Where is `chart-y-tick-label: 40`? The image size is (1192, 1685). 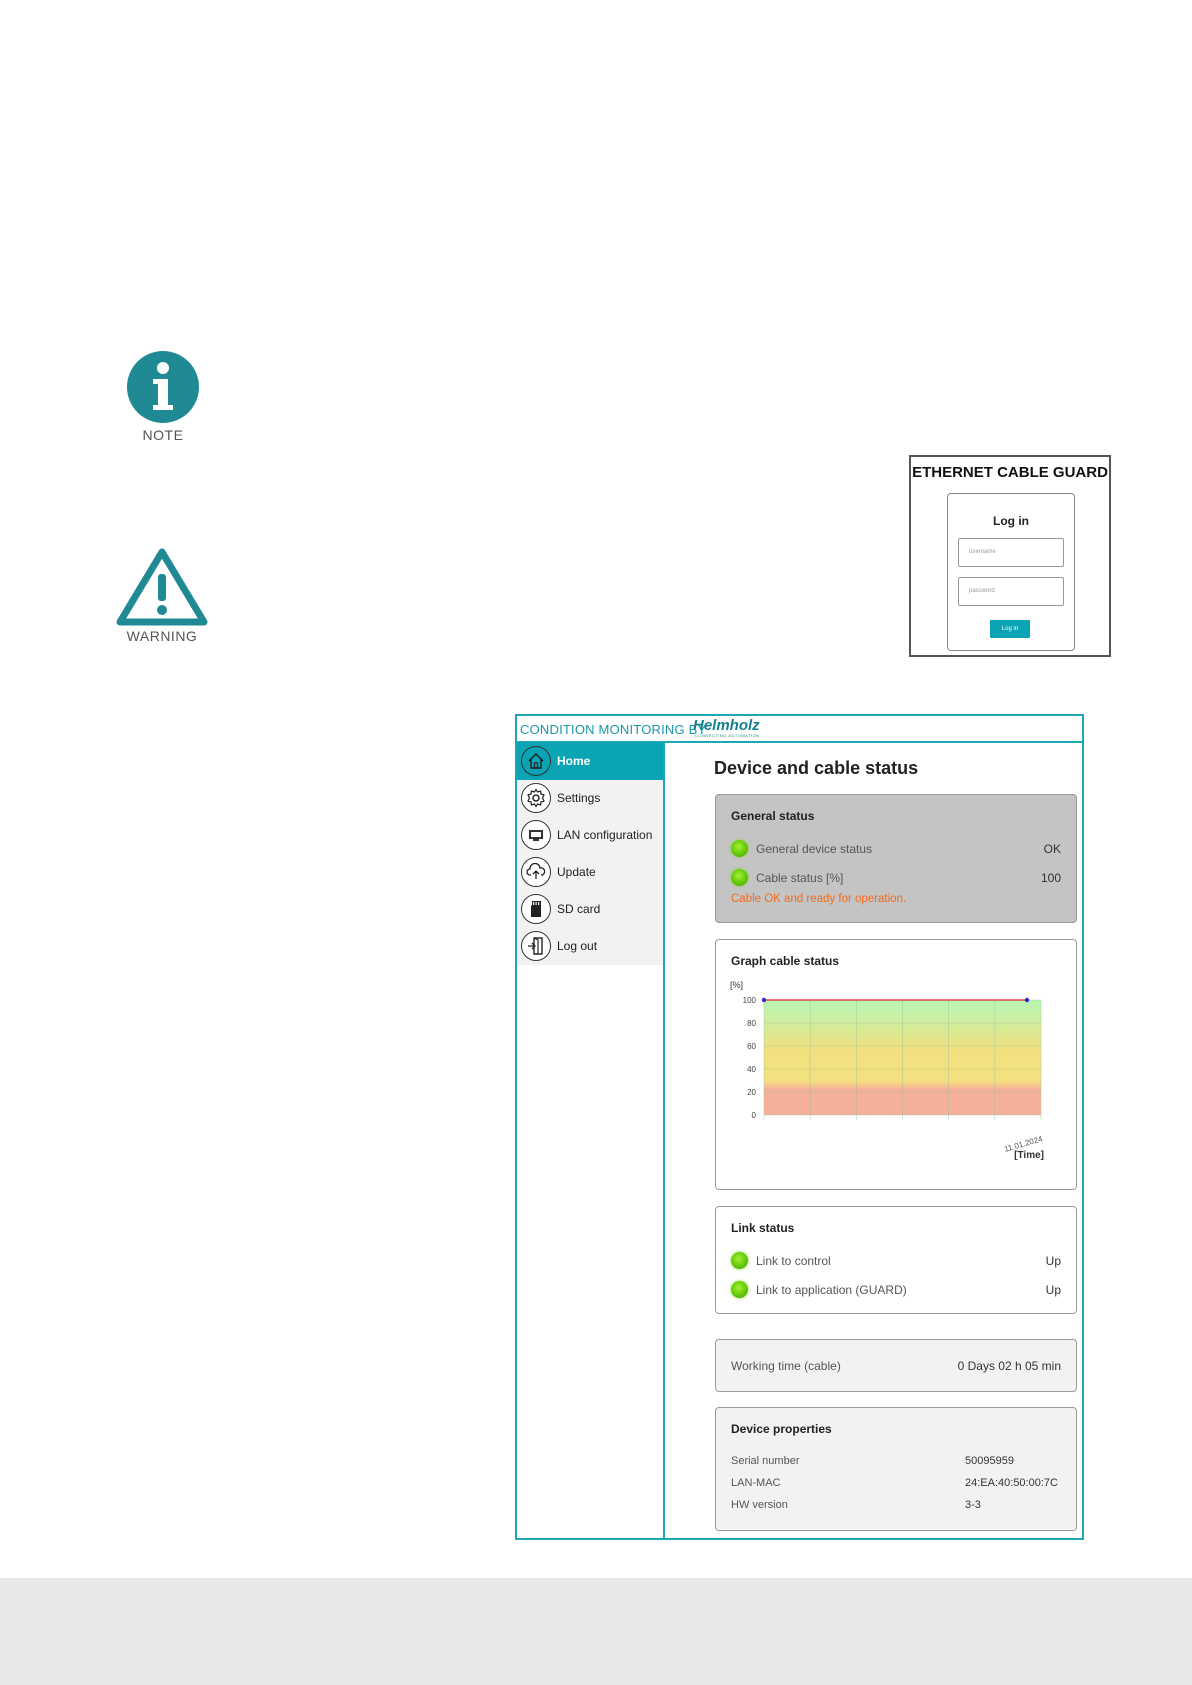 chart-y-tick-label: 40 is located at coordinates (751, 1069).